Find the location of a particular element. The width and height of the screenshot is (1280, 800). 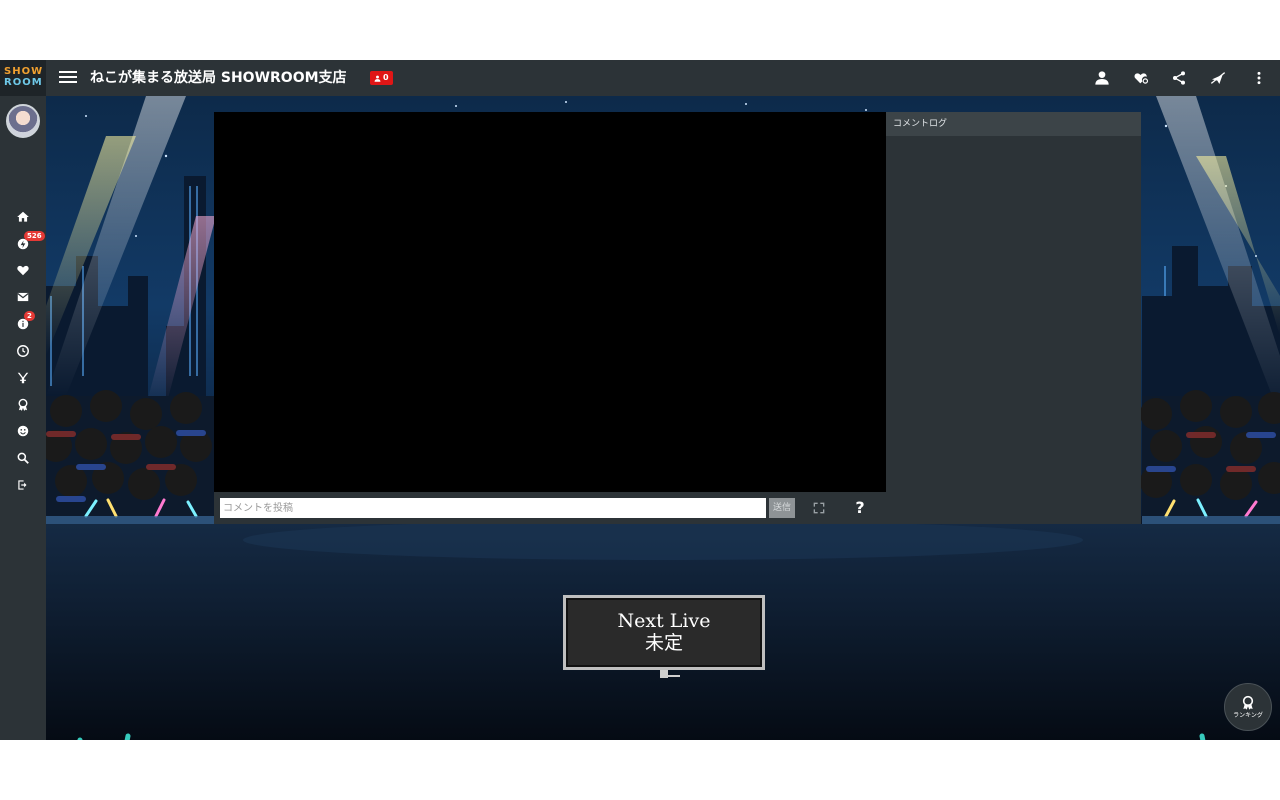

next-live-schedule: 未定 is located at coordinates (663, 643).